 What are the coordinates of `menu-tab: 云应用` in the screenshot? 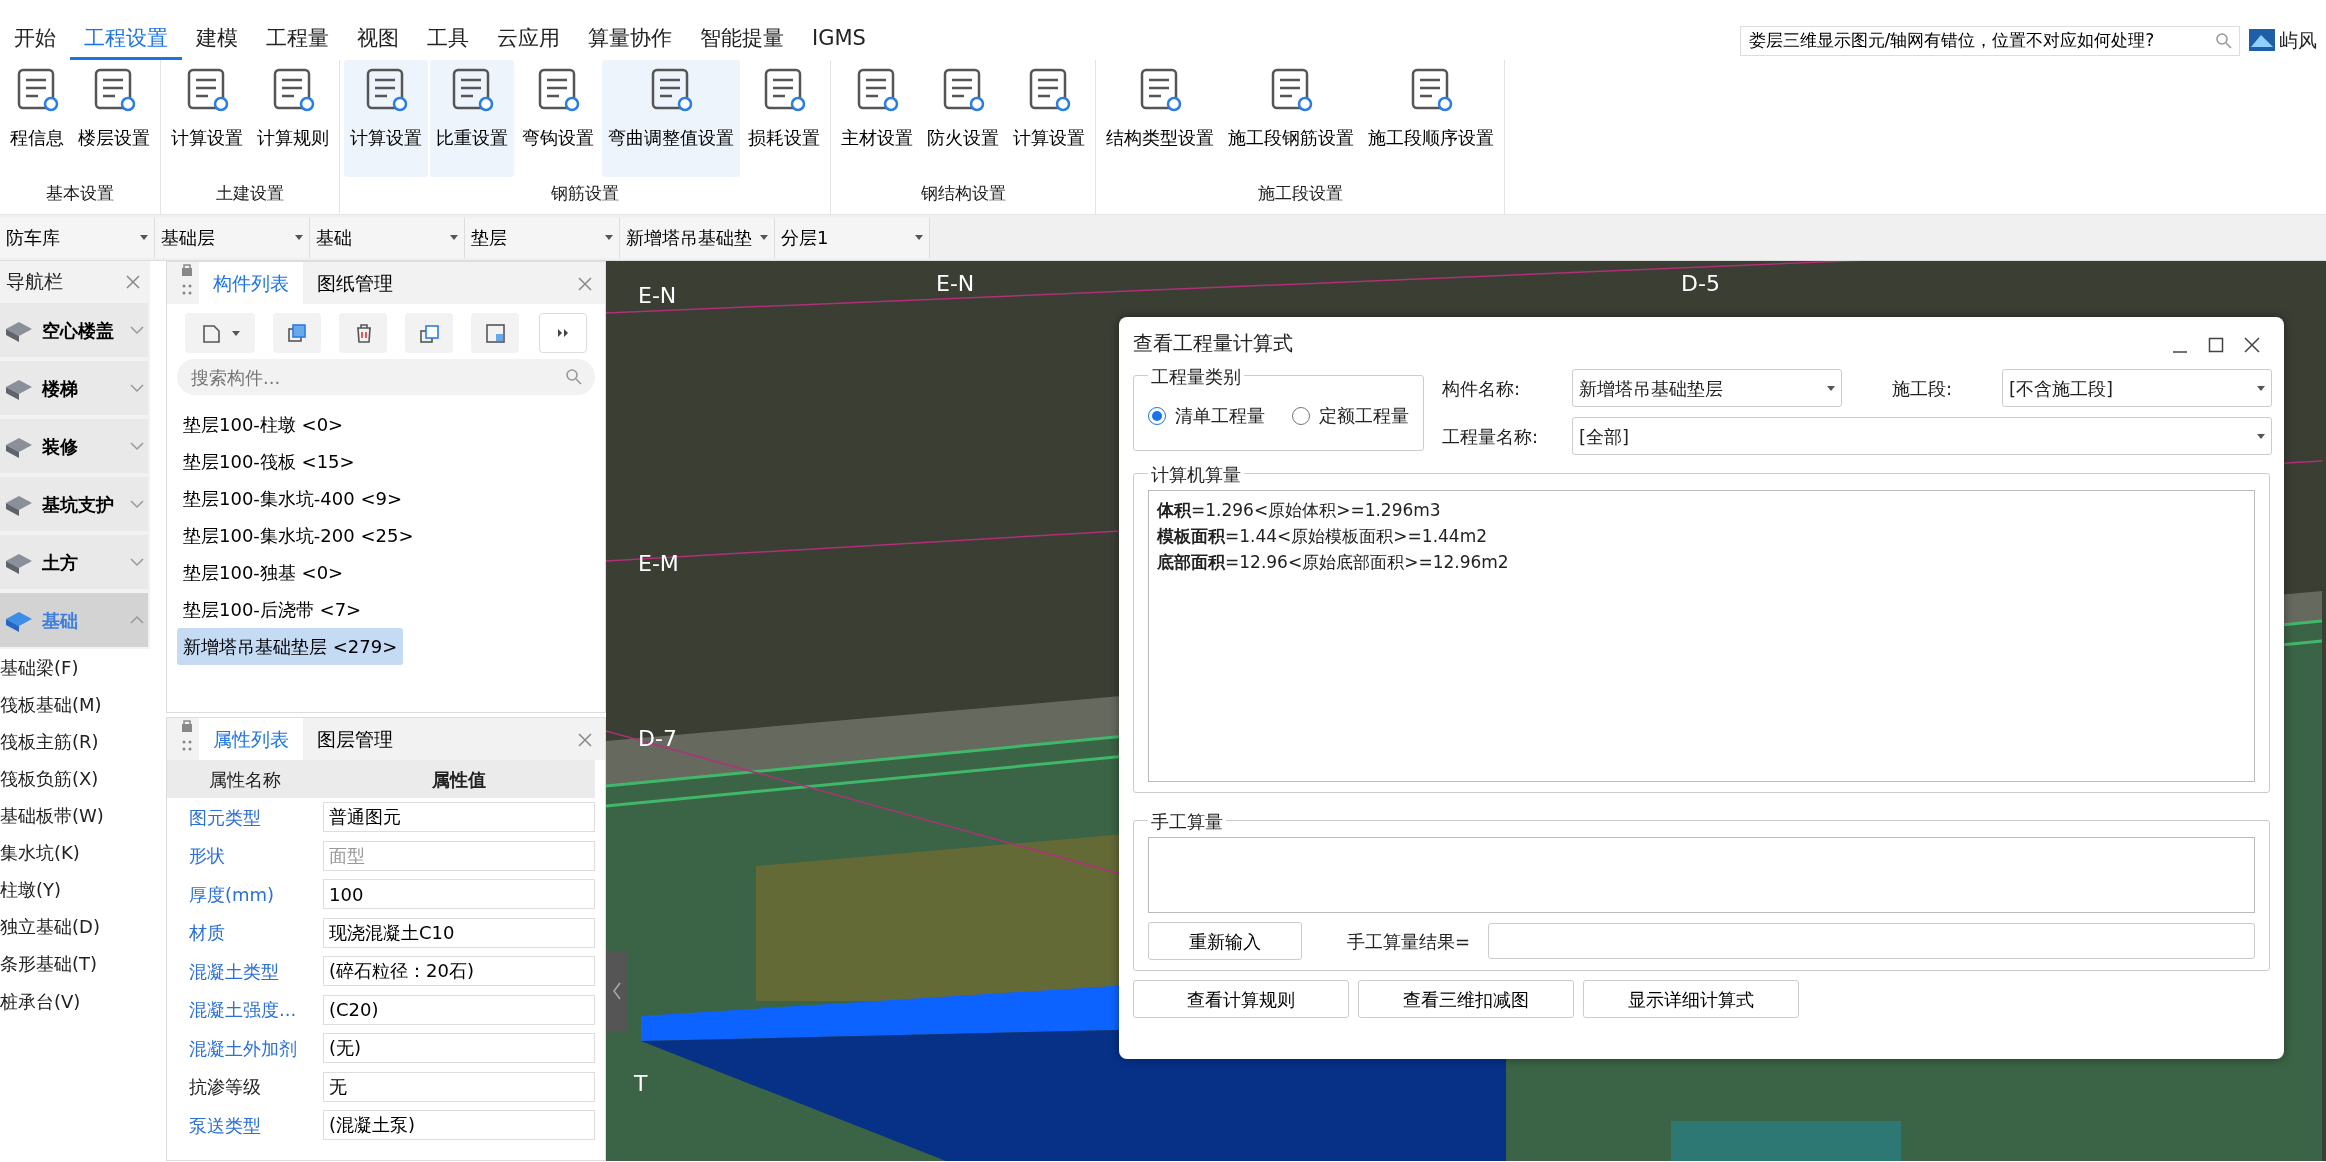 It's located at (528, 40).